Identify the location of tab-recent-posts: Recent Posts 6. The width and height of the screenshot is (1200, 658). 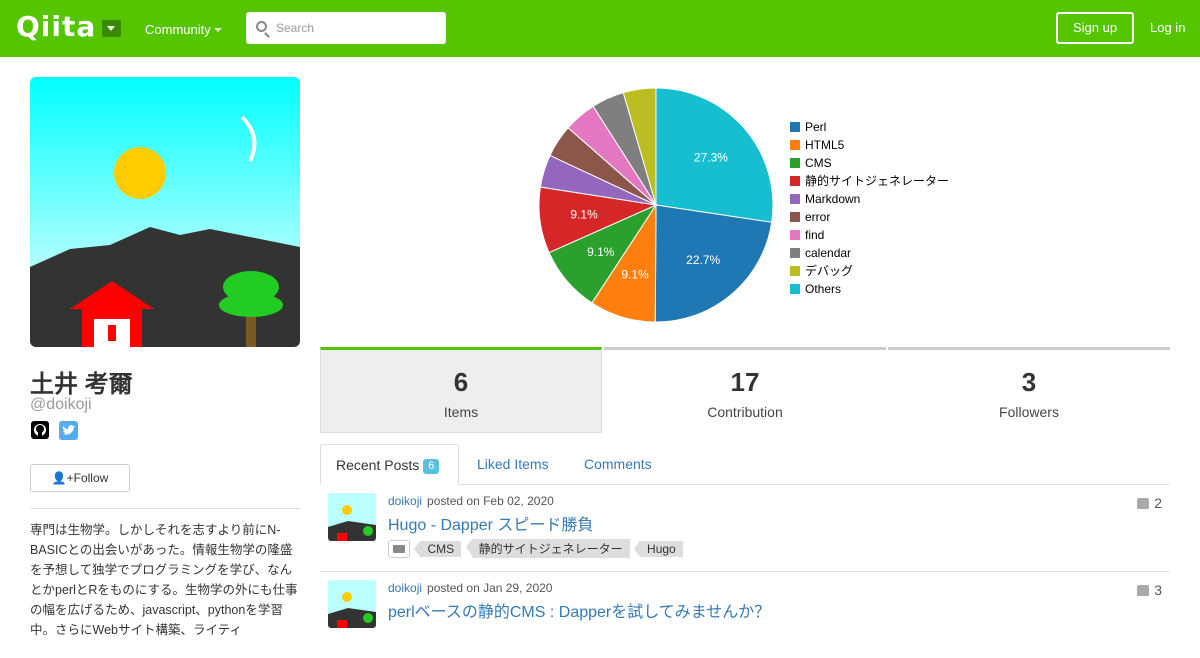
(389, 464).